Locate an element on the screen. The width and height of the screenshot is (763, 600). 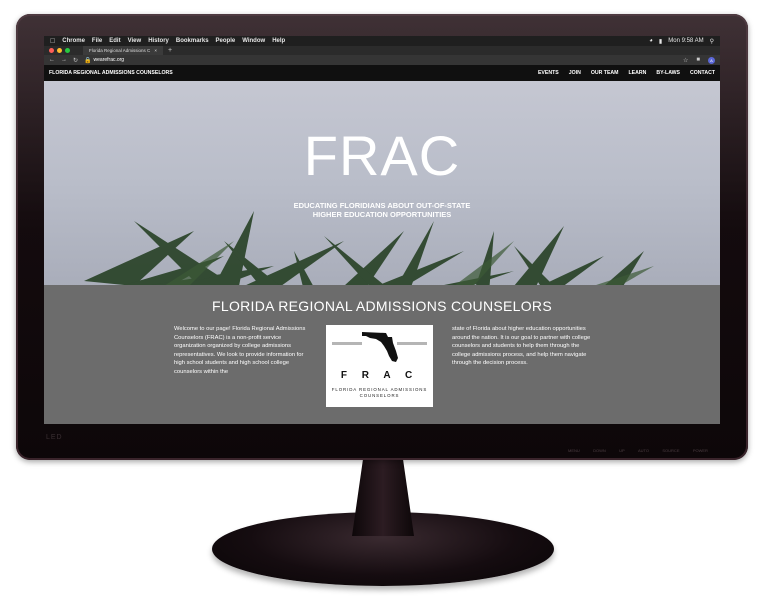
wifi-icon: ◕ is located at coordinates (651, 41).